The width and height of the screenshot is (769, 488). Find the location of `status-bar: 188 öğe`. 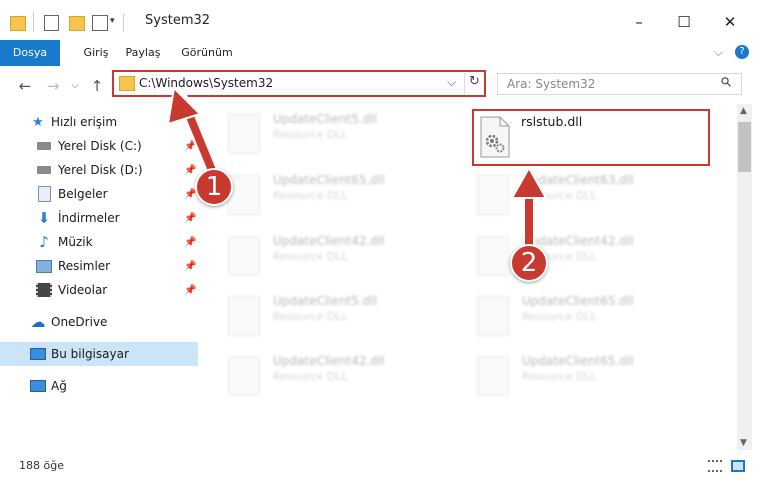

status-bar: 188 öğe is located at coordinates (384, 469).